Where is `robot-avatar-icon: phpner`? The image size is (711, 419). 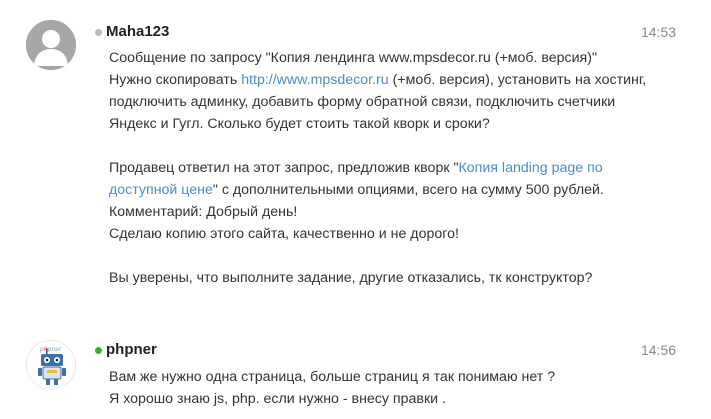 robot-avatar-icon: phpner is located at coordinates (52, 365).